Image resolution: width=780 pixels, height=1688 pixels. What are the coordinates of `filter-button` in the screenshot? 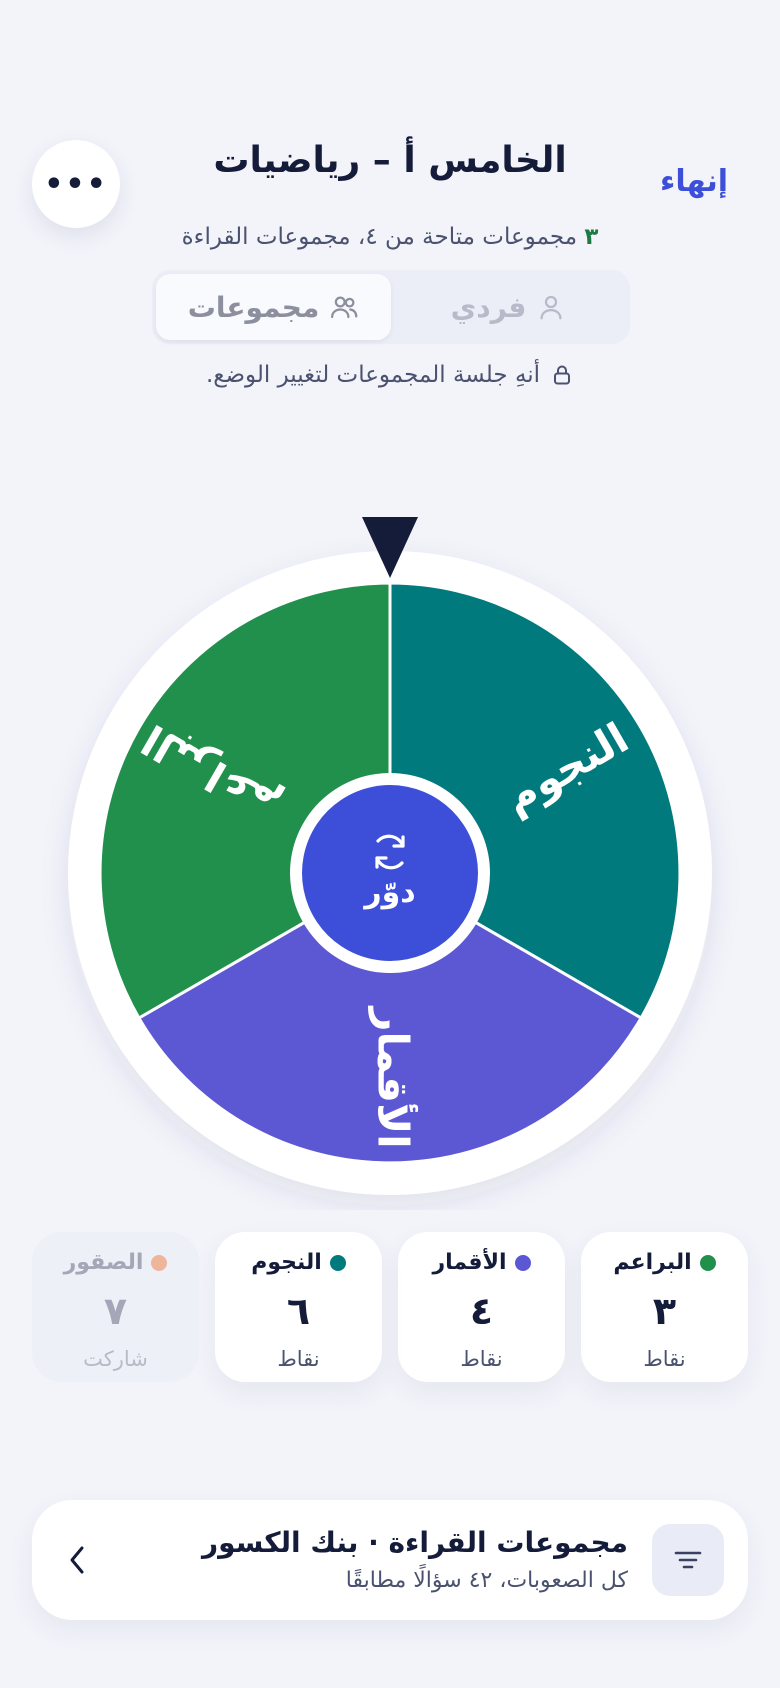 It's located at (688, 1560).